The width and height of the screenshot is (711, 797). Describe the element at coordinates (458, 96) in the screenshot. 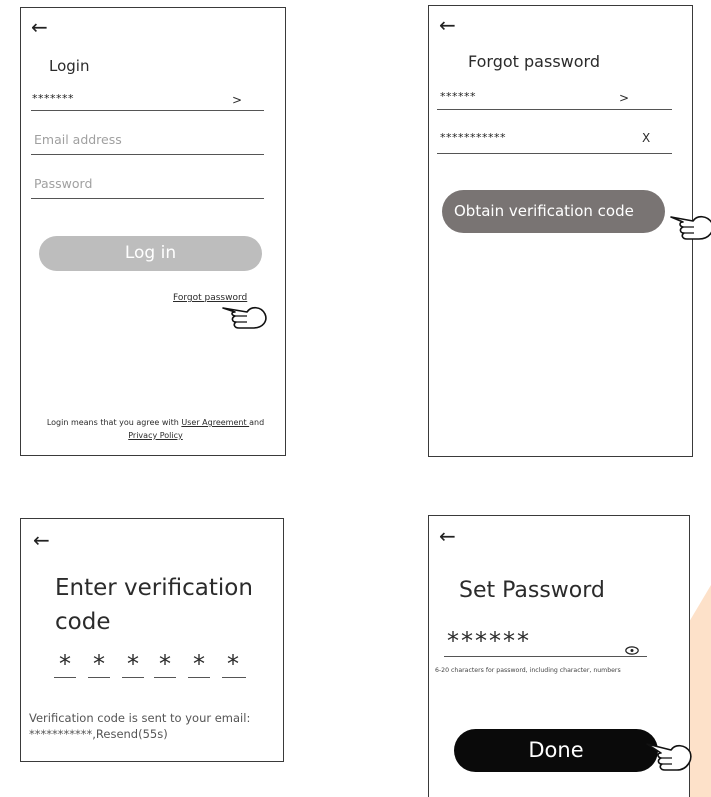

I see `region-field: ******` at that location.